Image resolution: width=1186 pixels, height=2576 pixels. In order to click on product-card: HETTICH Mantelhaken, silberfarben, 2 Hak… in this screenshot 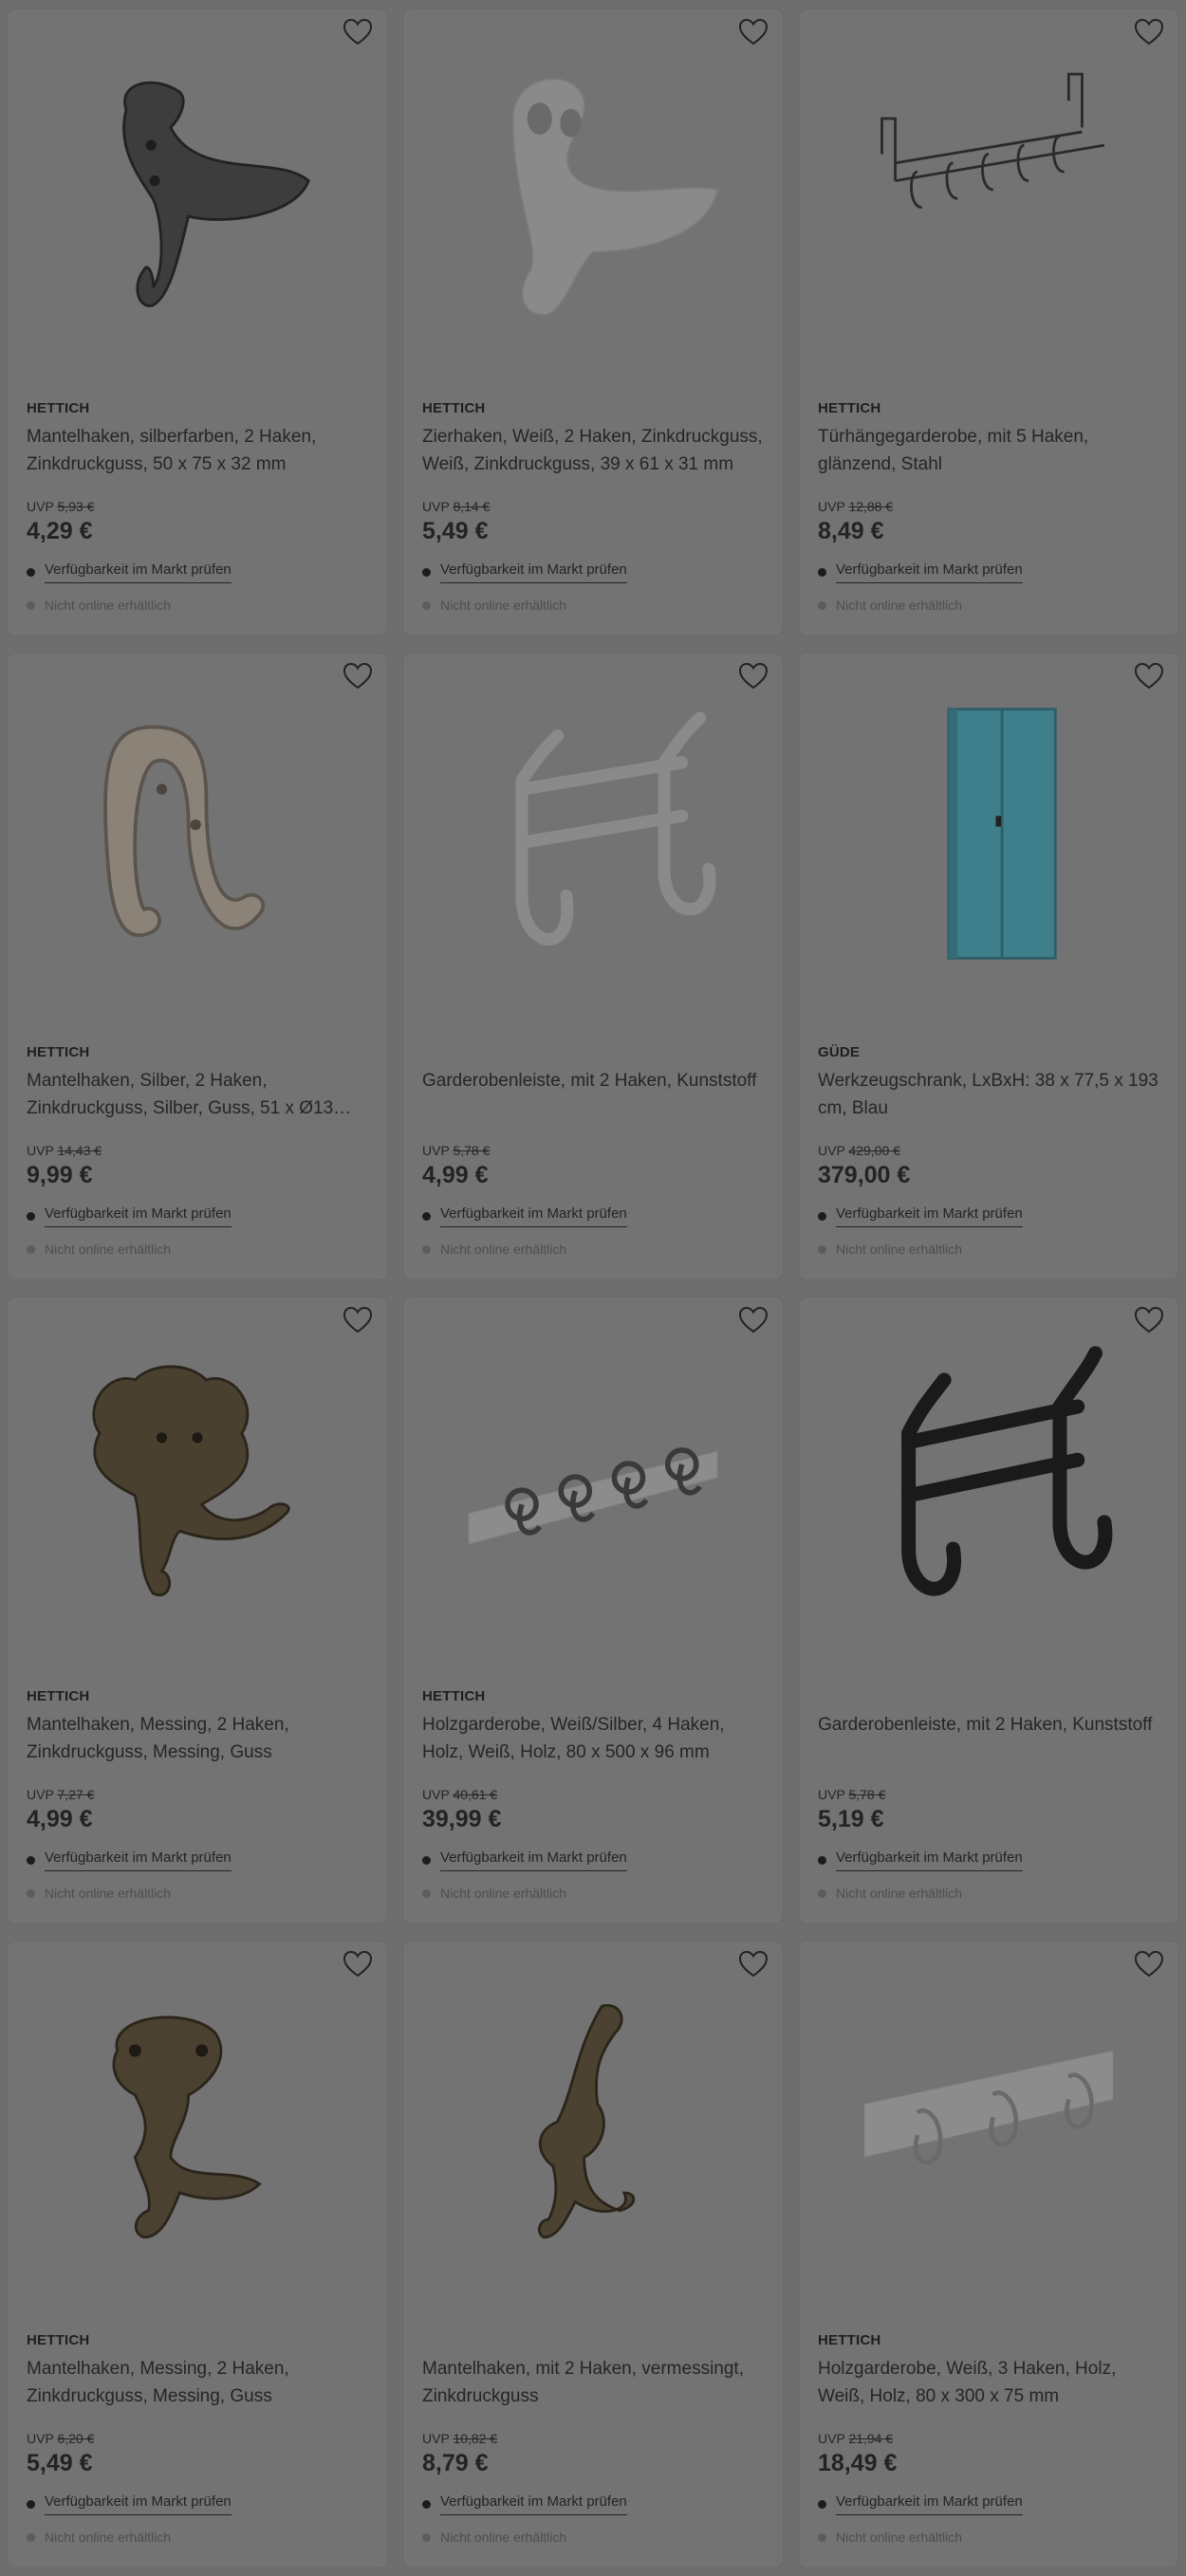, I will do `click(197, 322)`.